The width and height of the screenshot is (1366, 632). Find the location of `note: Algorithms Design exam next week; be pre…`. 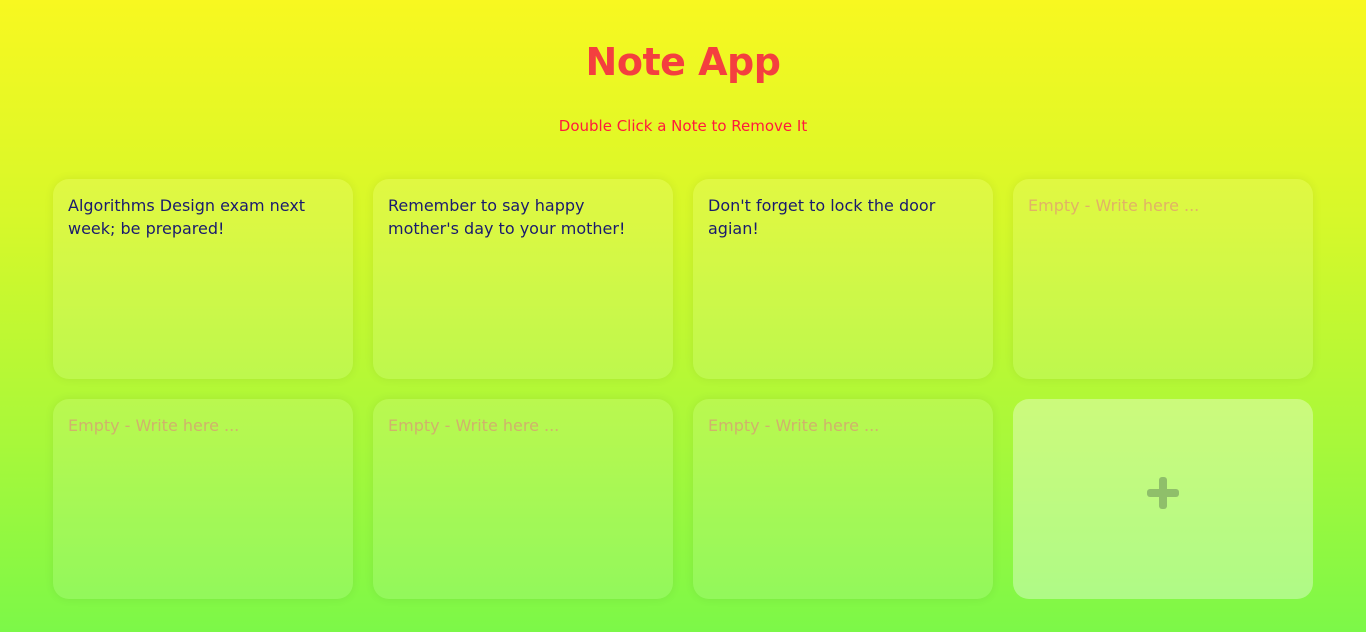

note: Algorithms Design exam next week; be pre… is located at coordinates (203, 279).